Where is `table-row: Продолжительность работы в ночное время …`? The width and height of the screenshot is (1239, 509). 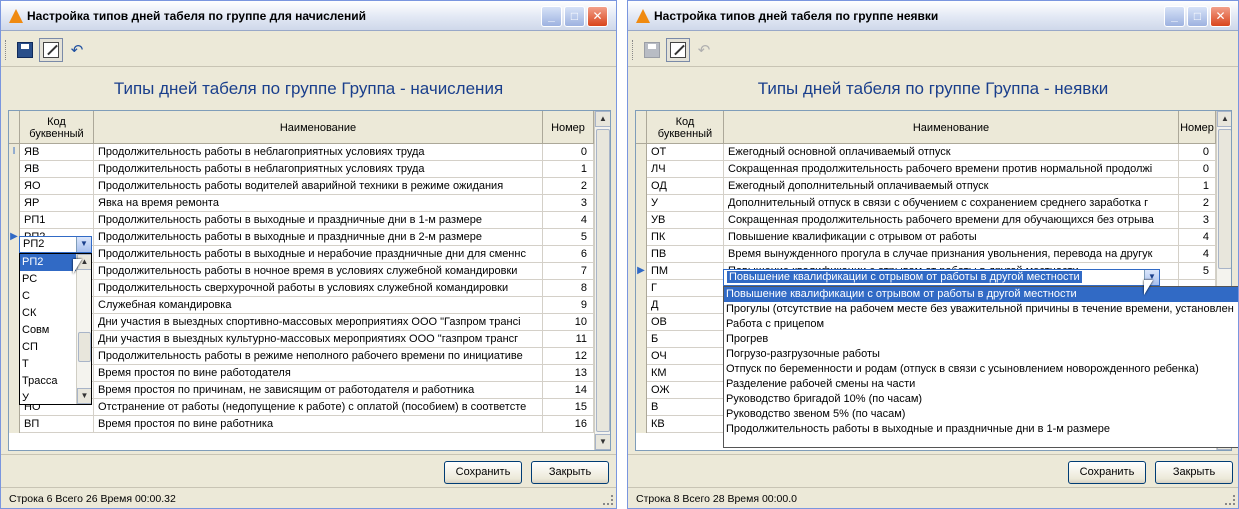 table-row: Продолжительность работы в ночное время … is located at coordinates (301, 271).